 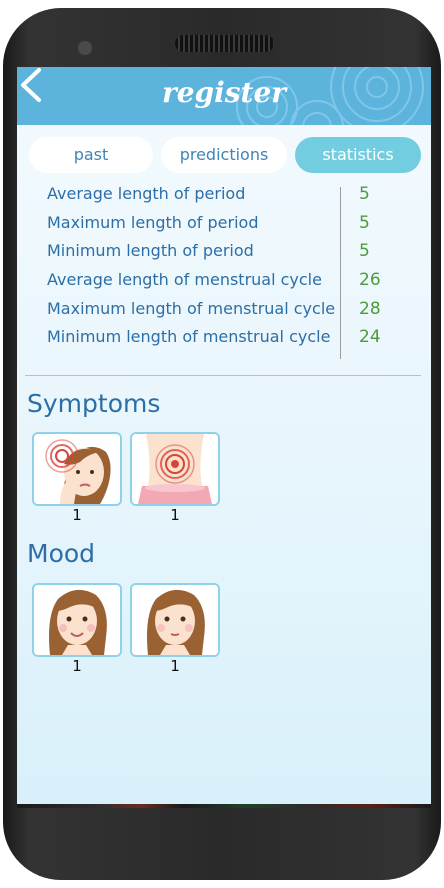 What do you see at coordinates (224, 43) in the screenshot?
I see `earpiece-speaker` at bounding box center [224, 43].